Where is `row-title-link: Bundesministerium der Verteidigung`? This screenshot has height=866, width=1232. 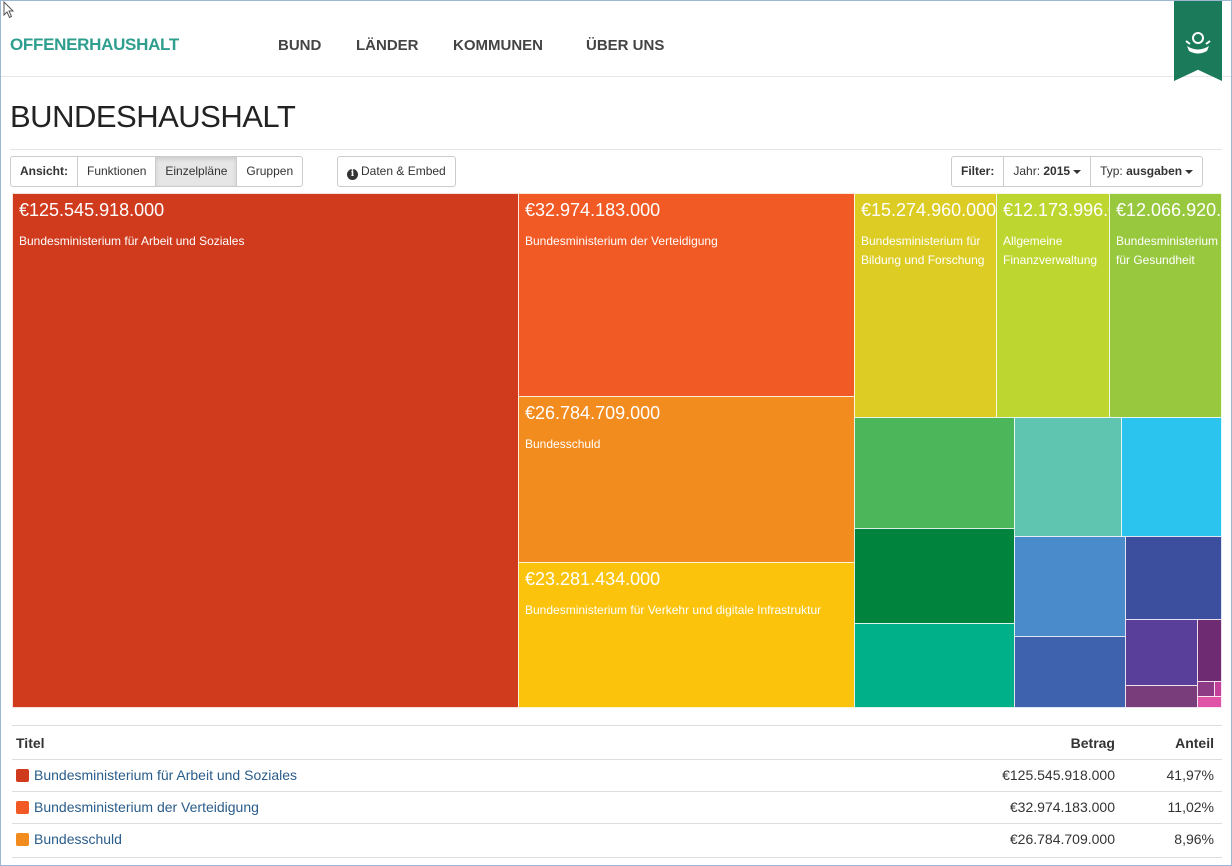
row-title-link: Bundesministerium der Verteidigung is located at coordinates (137, 807).